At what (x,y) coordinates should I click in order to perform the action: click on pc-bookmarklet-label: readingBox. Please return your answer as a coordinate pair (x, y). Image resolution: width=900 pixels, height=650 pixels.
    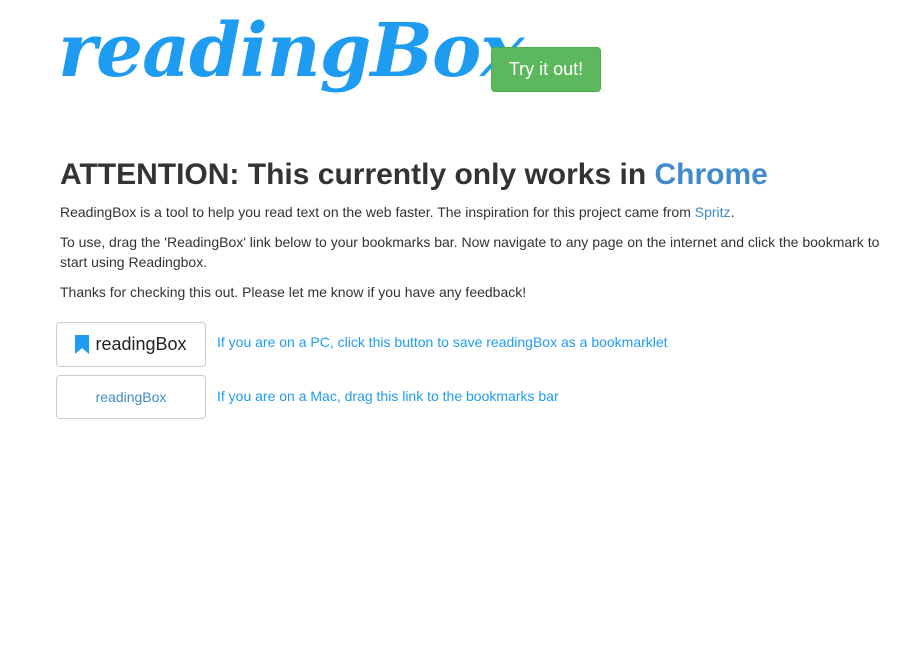
    Looking at the image, I should click on (141, 344).